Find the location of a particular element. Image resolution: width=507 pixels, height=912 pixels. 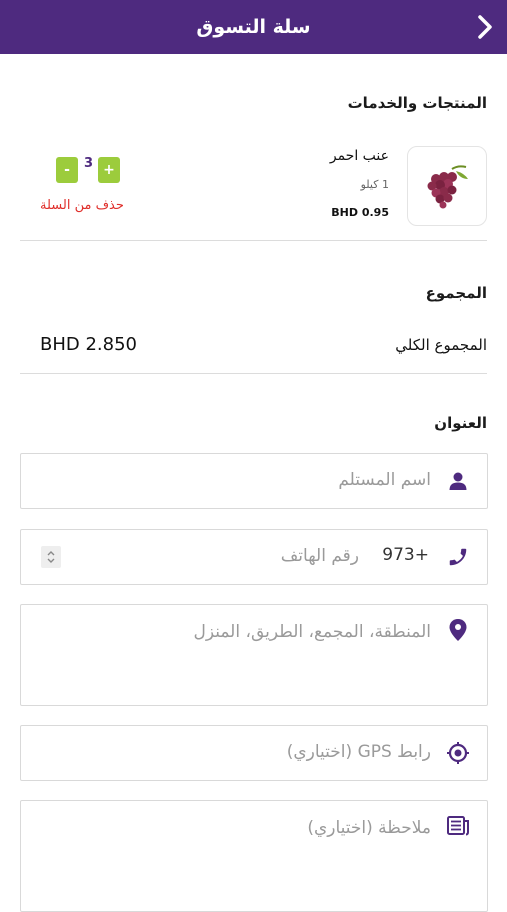

page-title: سلة التسوق is located at coordinates (253, 27).